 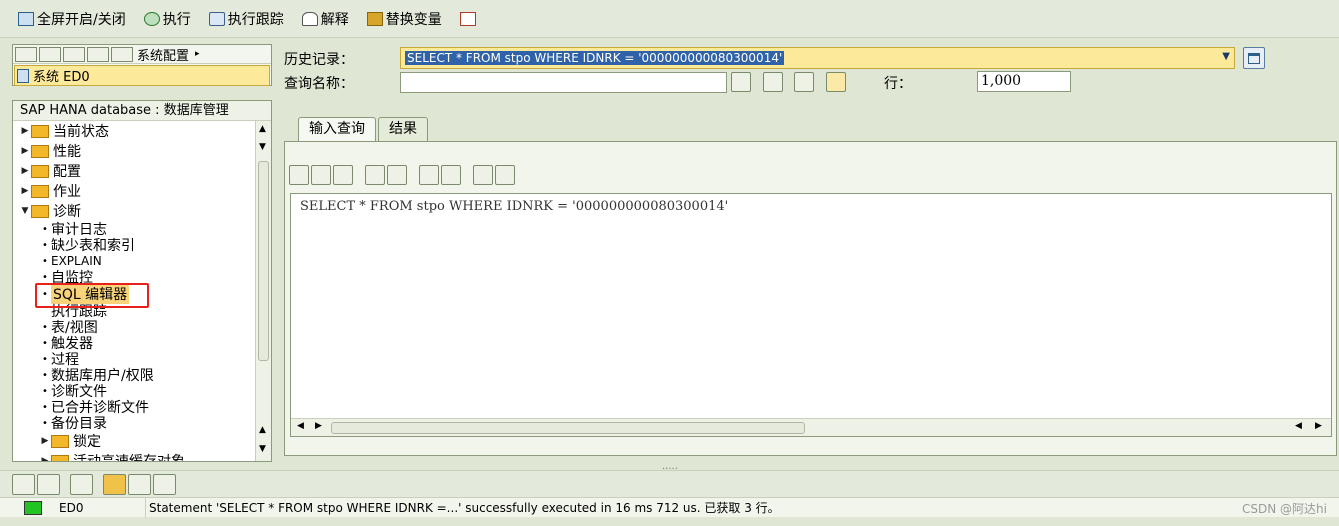 I want to click on exec-trace-button: 执行跟踪, so click(x=246, y=19).